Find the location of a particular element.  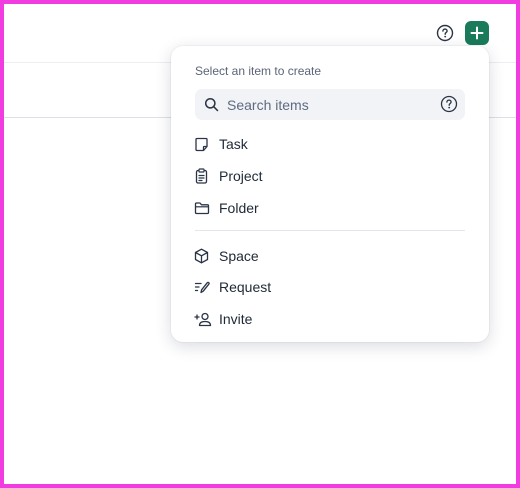

task-icon is located at coordinates (206, 144).